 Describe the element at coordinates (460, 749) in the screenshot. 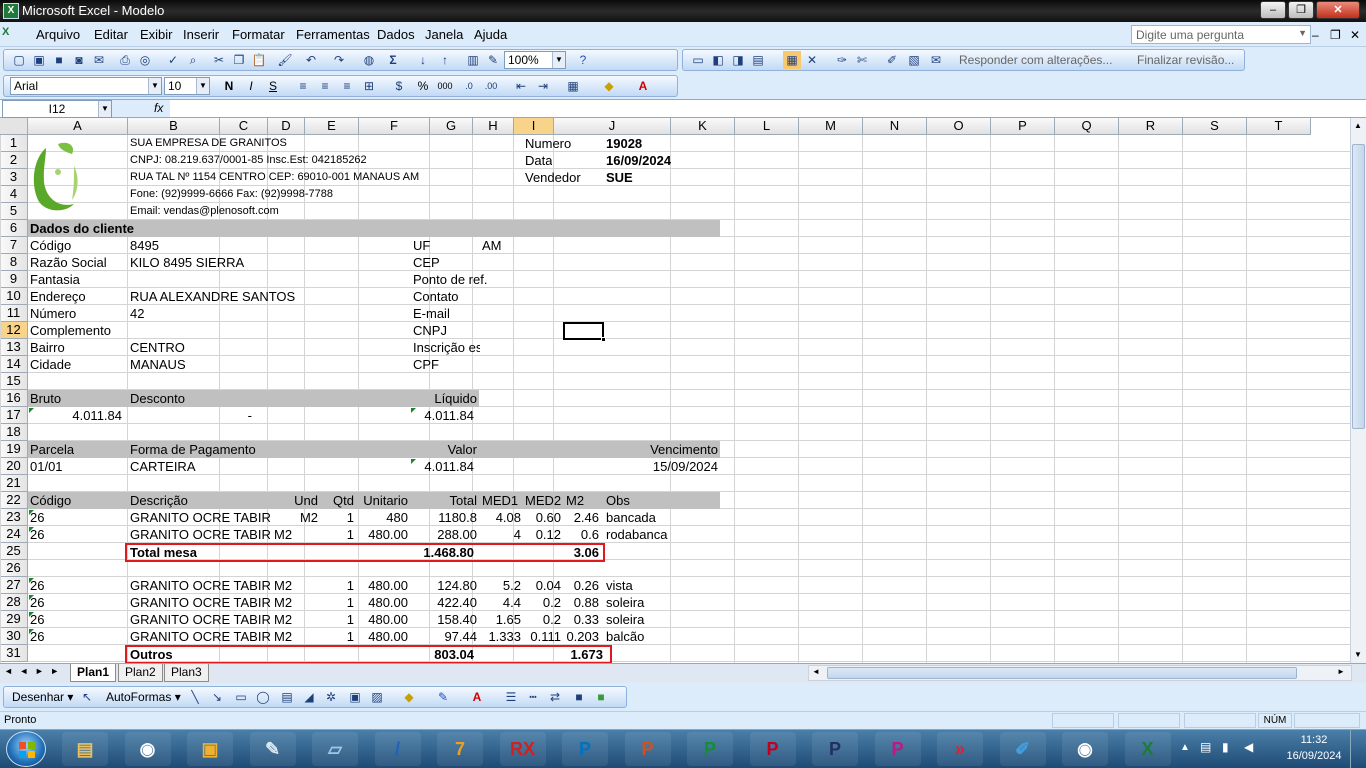

I see `app-7-icon: 7` at that location.